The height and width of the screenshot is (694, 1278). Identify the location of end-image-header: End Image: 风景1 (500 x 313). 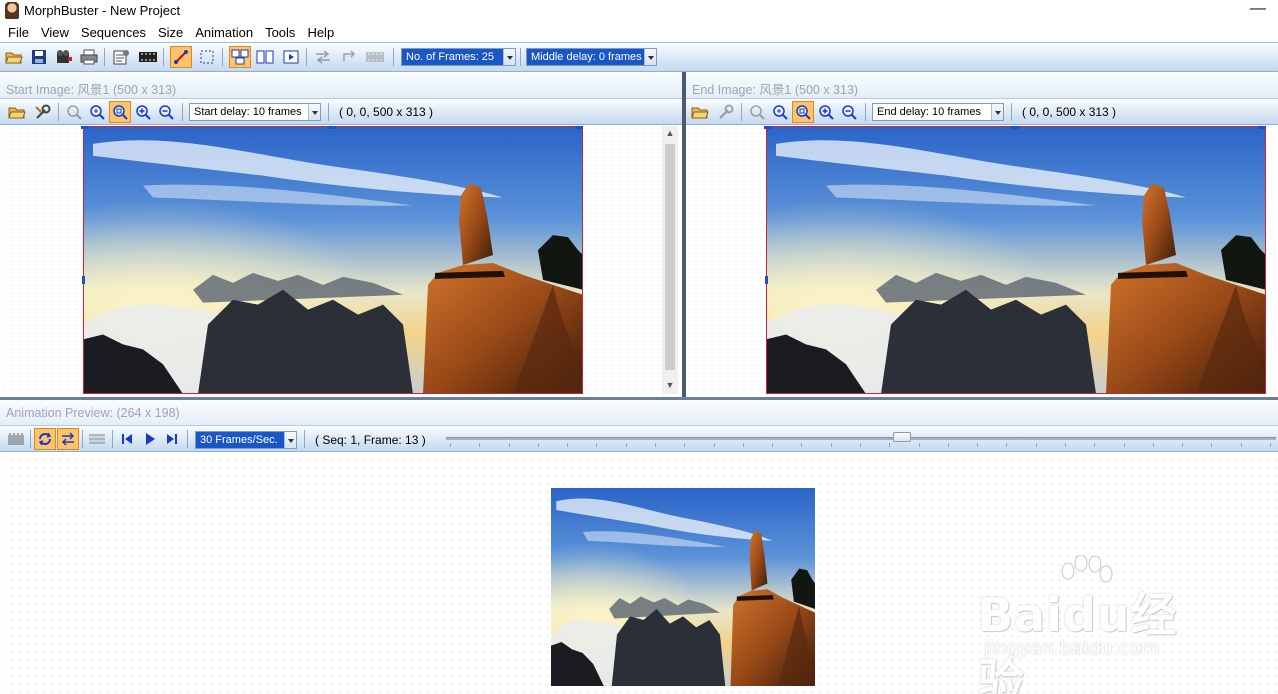
(982, 86).